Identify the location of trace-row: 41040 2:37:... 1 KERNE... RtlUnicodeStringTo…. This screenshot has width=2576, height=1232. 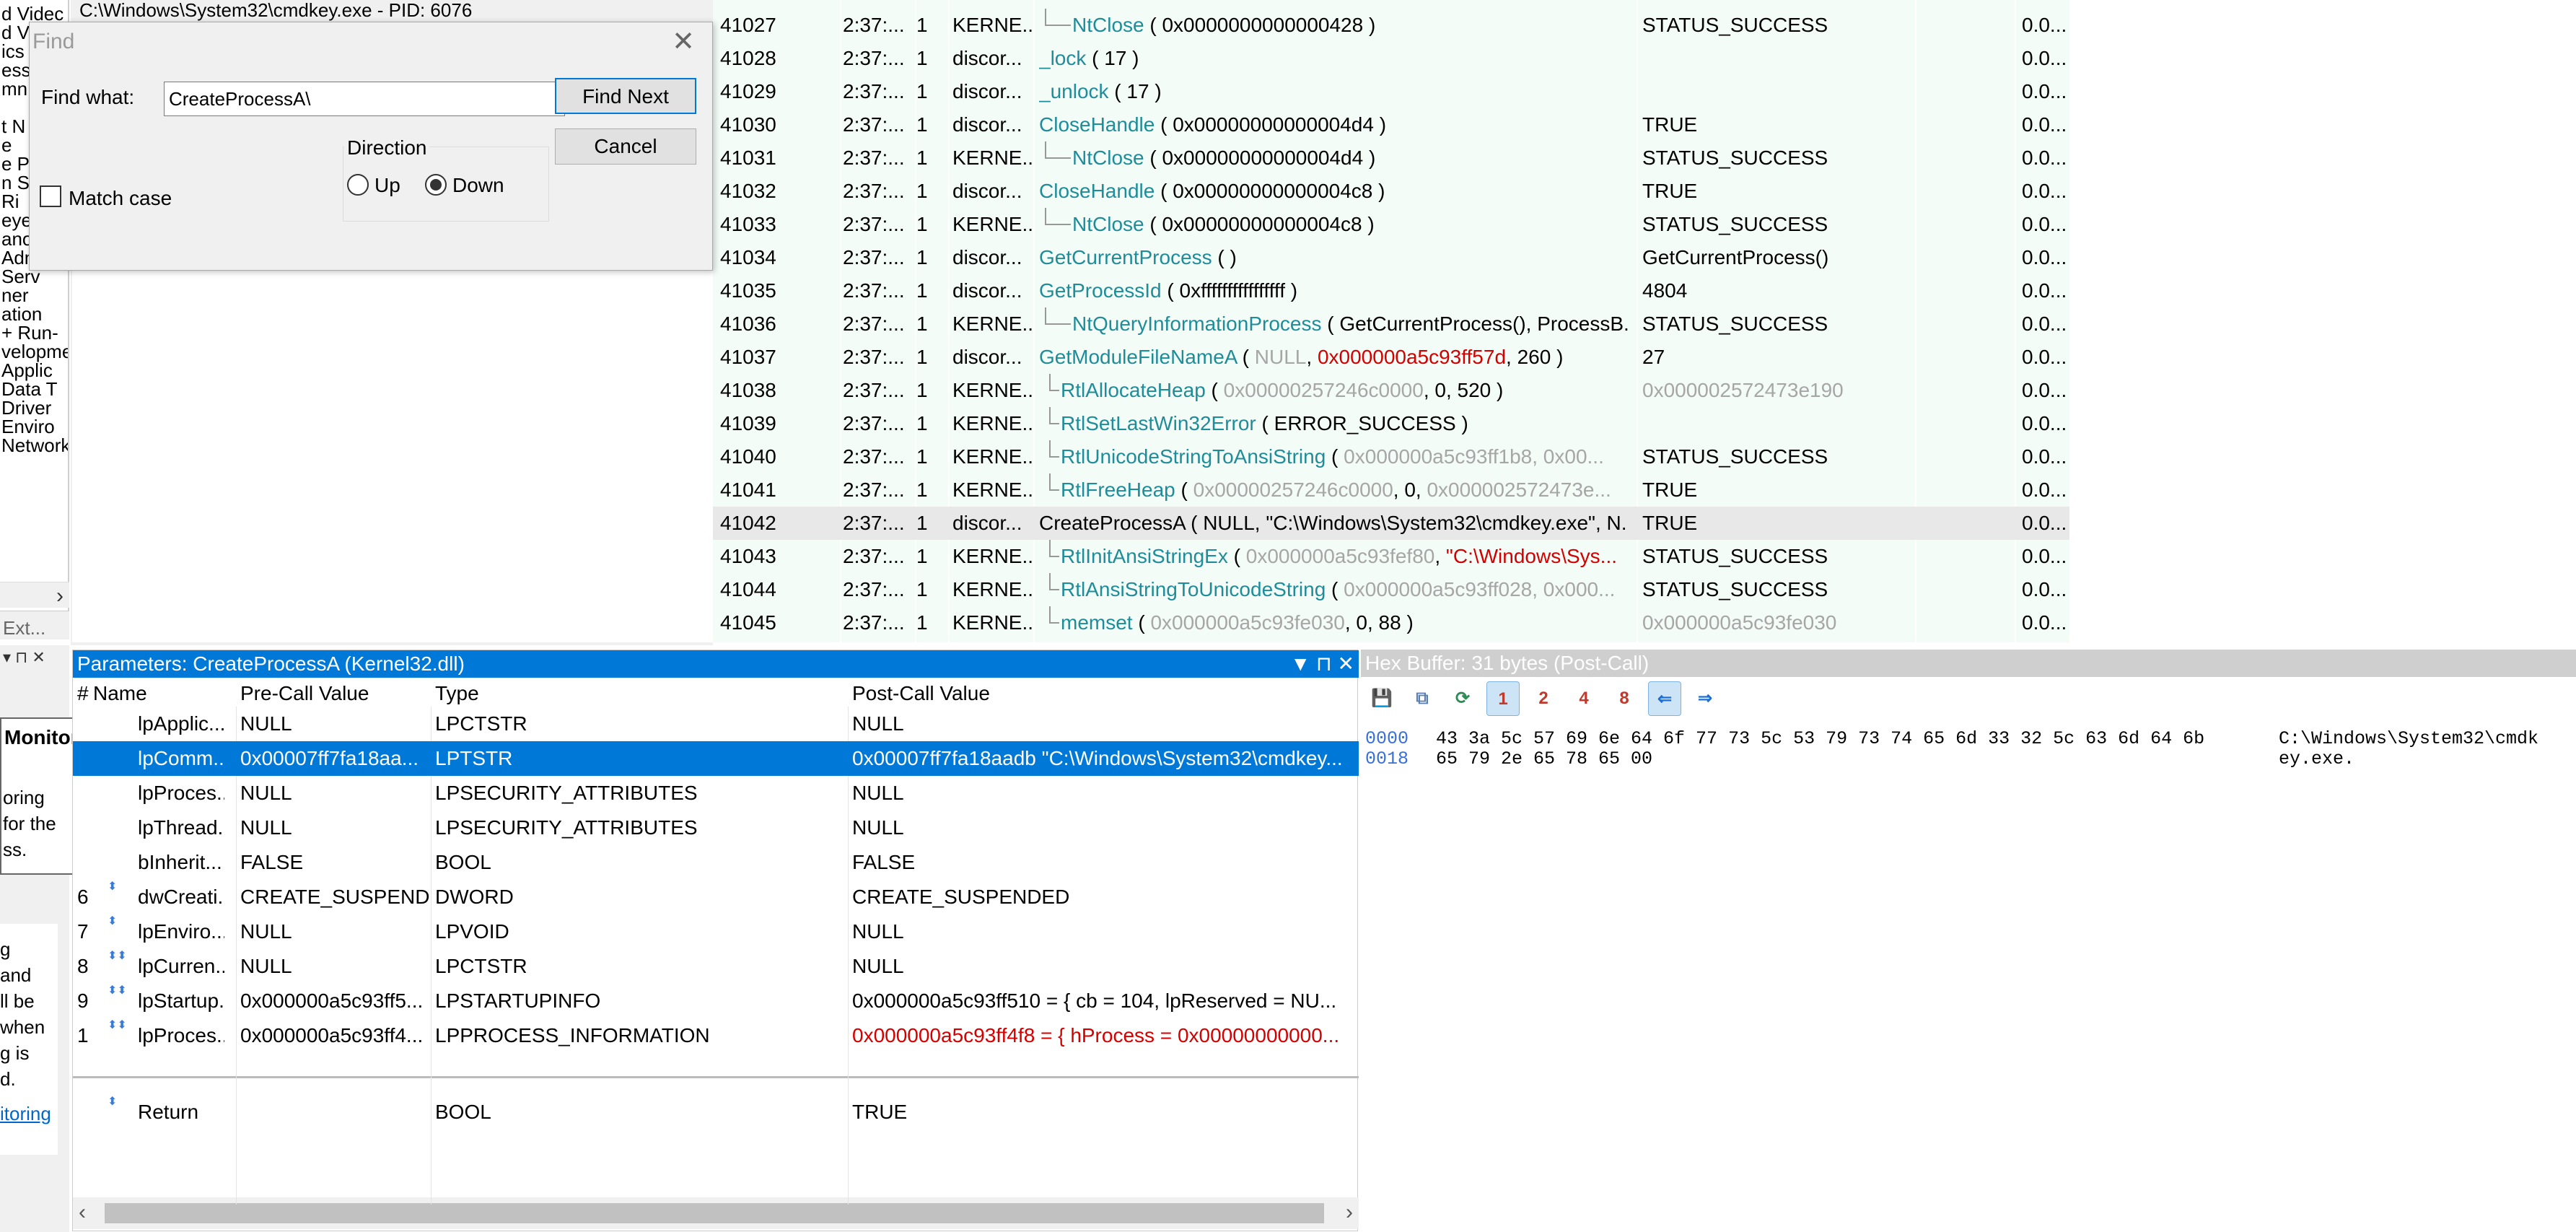
(1391, 457).